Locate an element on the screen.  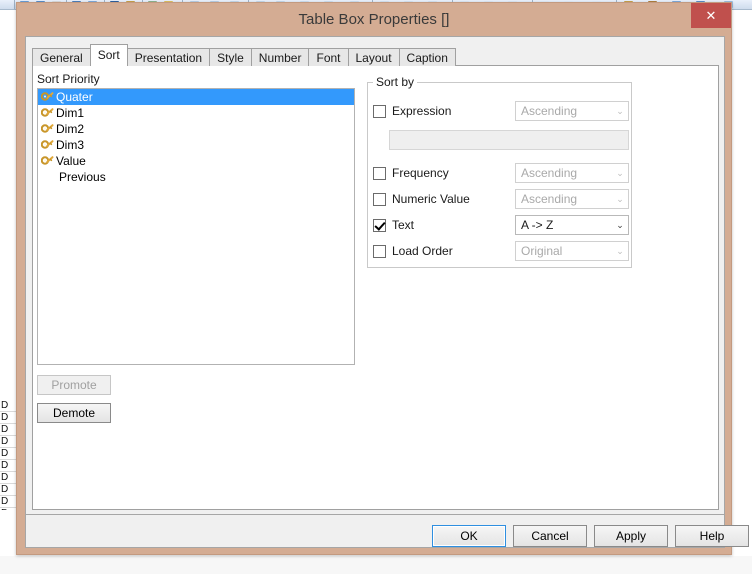
promote-button: Promote is located at coordinates (74, 385).